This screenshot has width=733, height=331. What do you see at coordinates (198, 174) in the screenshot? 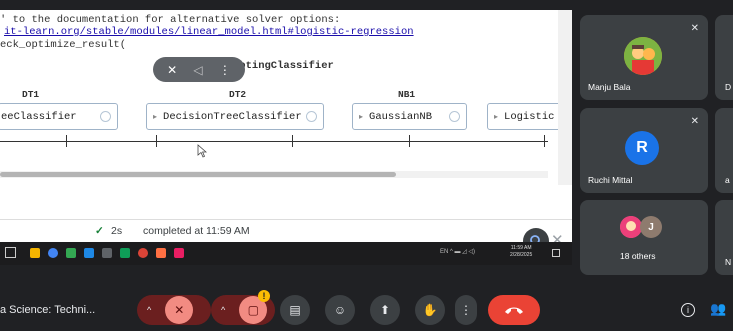
I see `scrollbar-thumb` at bounding box center [198, 174].